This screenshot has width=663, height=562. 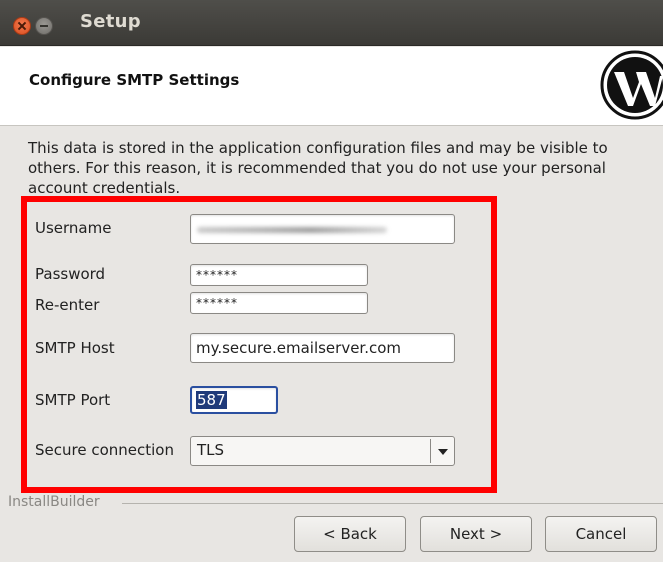 I want to click on header-panel: Configure SMTP Settings, so click(x=331, y=86).